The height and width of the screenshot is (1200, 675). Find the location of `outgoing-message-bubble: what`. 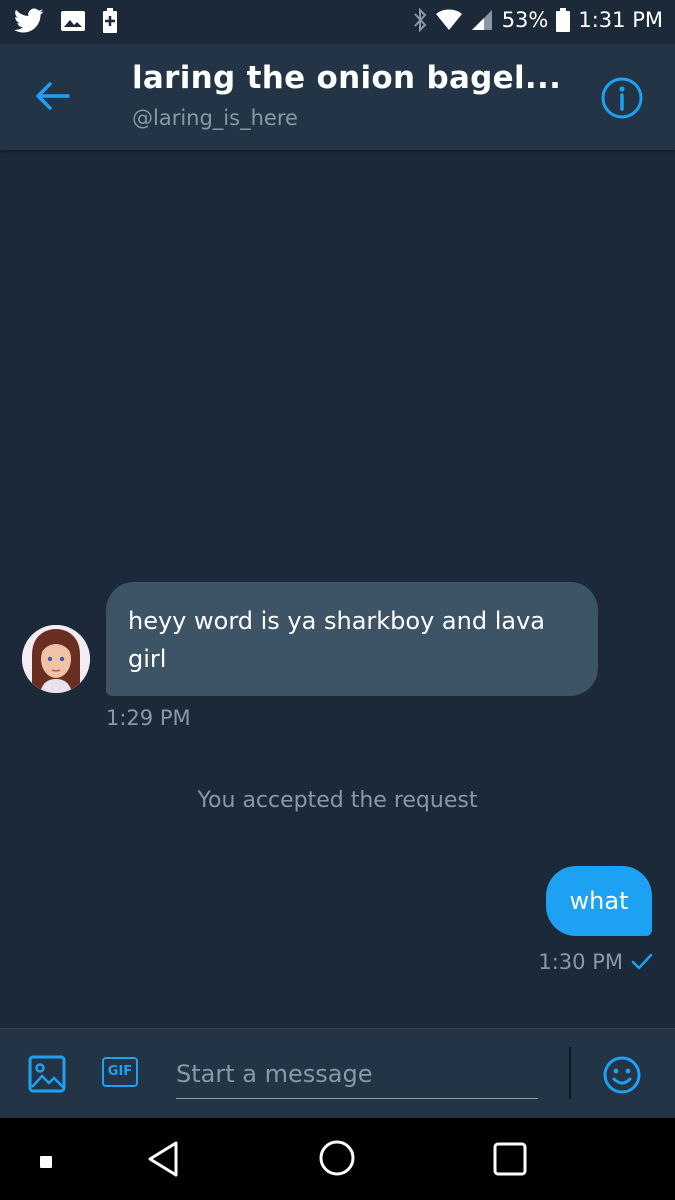

outgoing-message-bubble: what is located at coordinates (599, 901).